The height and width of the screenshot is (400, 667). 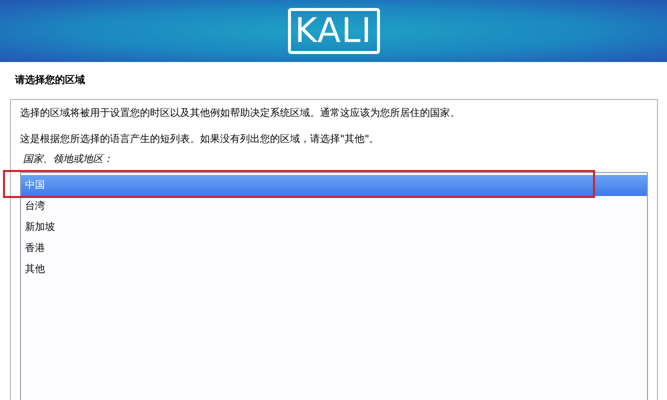 What do you see at coordinates (334, 248) in the screenshot?
I see `region-option: 香港` at bounding box center [334, 248].